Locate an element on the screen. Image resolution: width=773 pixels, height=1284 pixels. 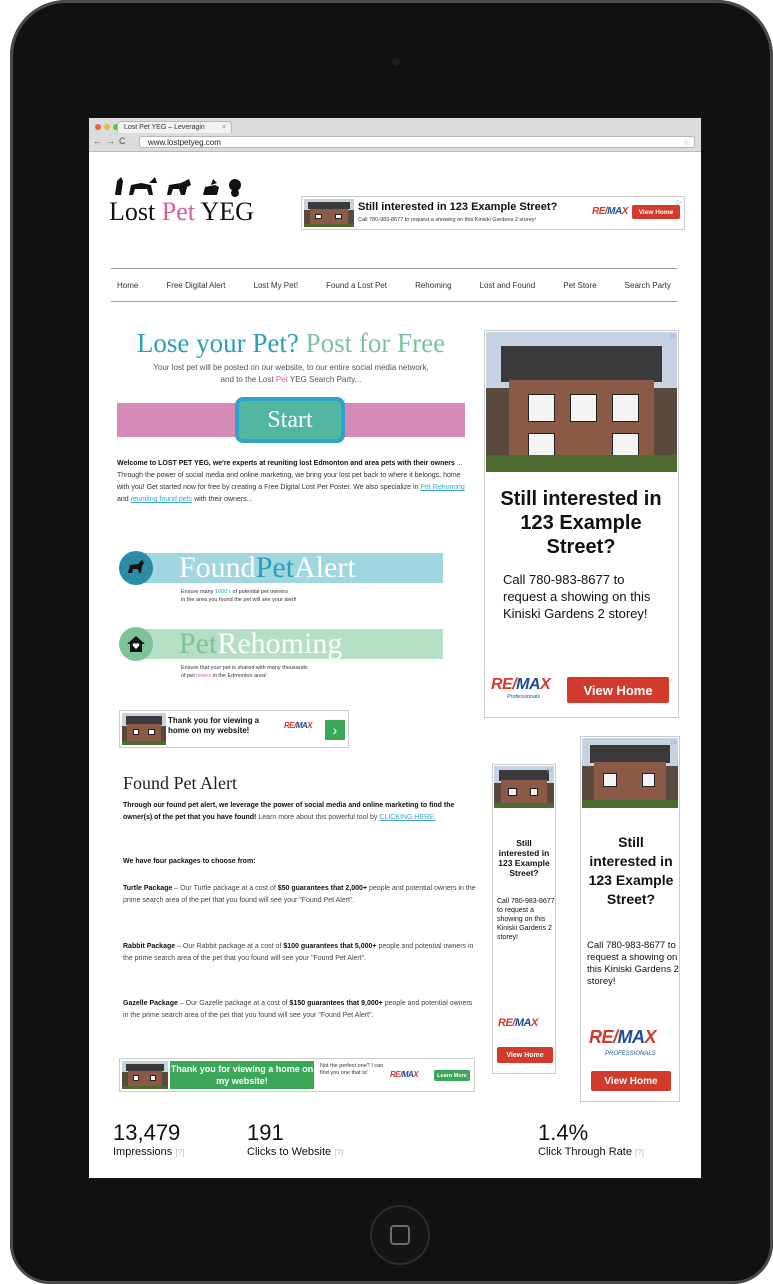
side-ad-large-view-home-button: View Home is located at coordinates (618, 690).